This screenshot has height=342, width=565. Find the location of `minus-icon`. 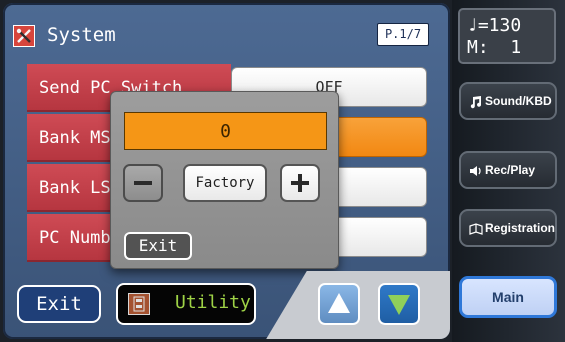

minus-icon is located at coordinates (143, 183).